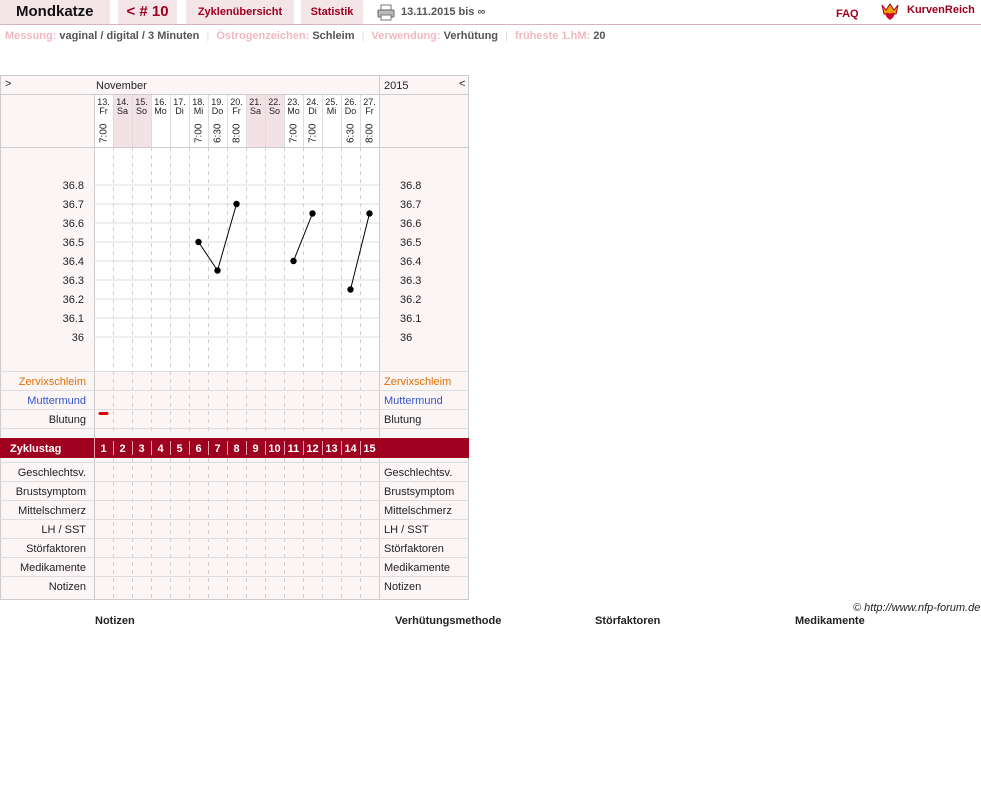 This screenshot has height=800, width=981. Describe the element at coordinates (121, 86) in the screenshot. I see `month-label: November` at that location.